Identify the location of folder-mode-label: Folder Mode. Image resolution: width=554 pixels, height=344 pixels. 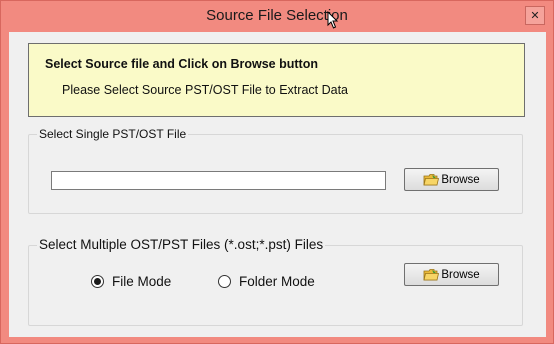
(277, 281).